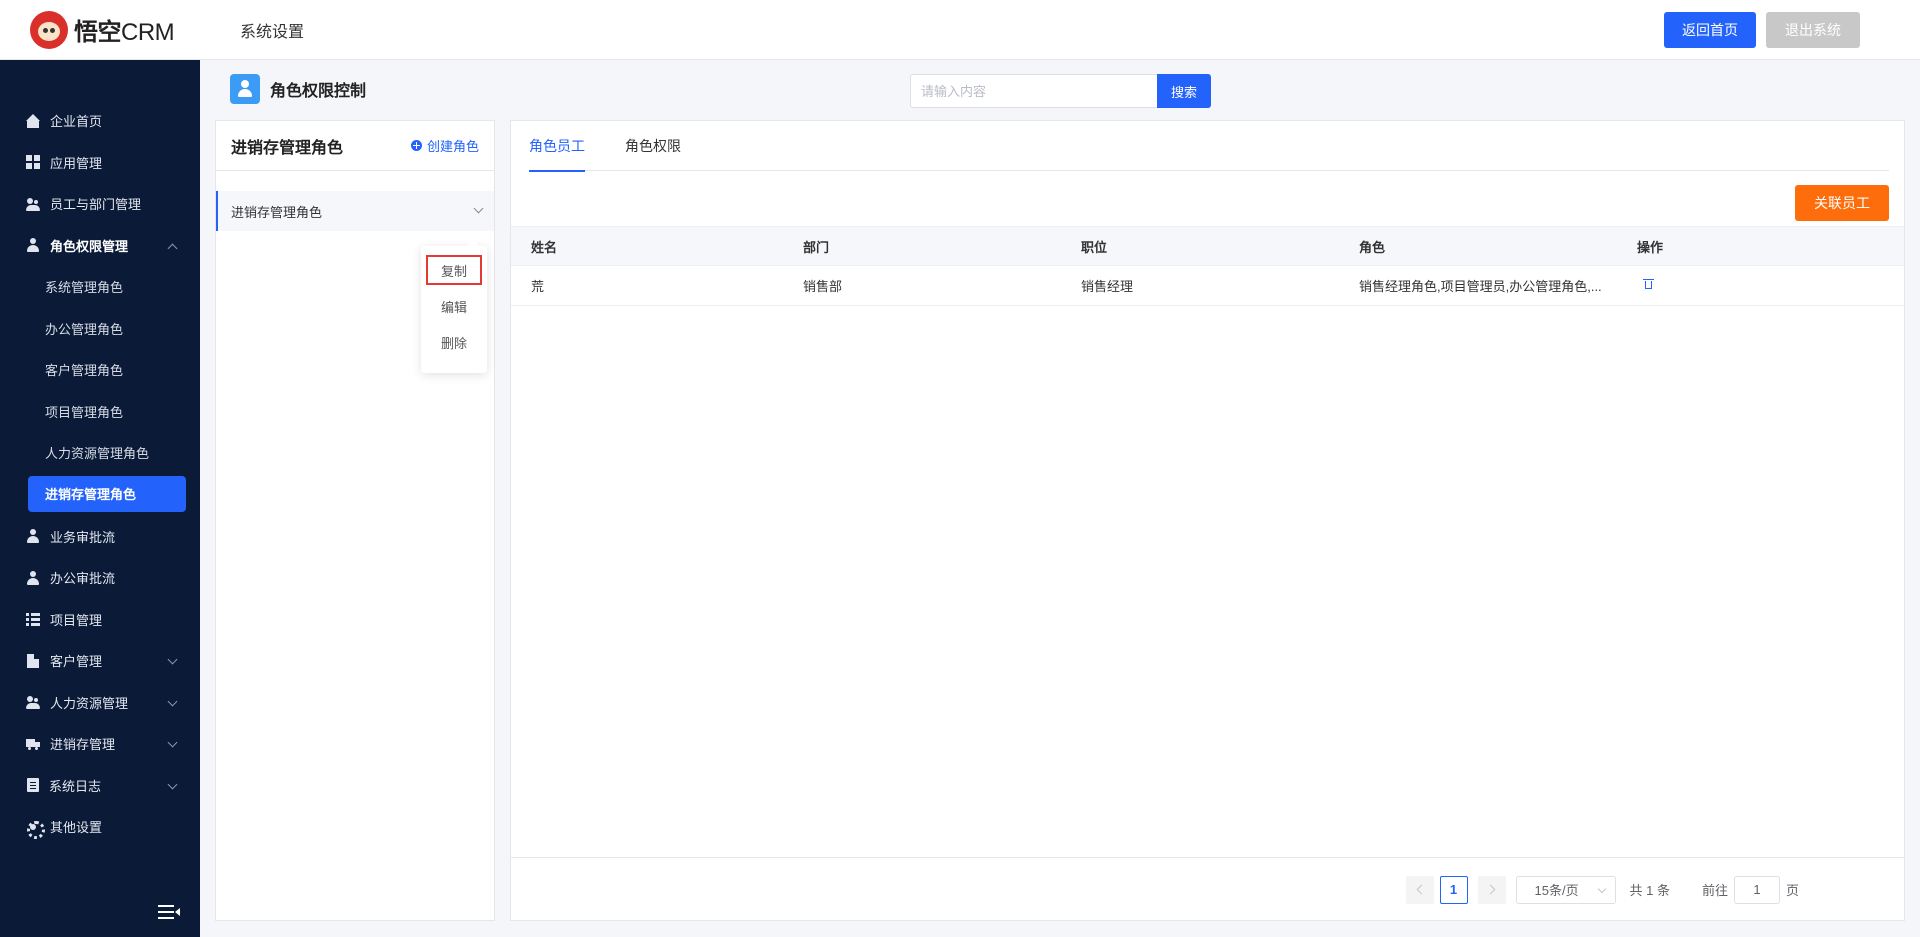 The height and width of the screenshot is (937, 1920). What do you see at coordinates (100, 744) in the screenshot?
I see `sidebar-item-inventory: 进销存管理` at bounding box center [100, 744].